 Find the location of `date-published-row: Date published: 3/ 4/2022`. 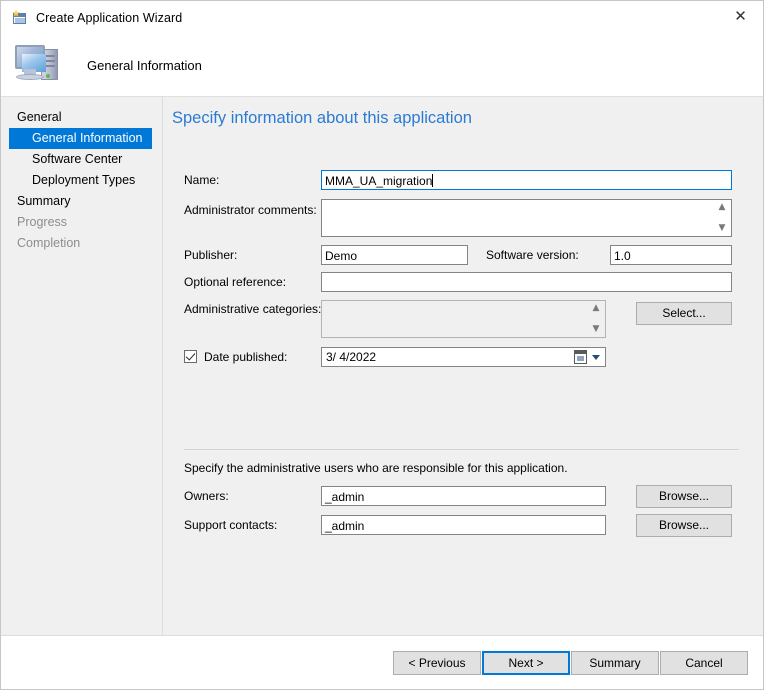

date-published-row: Date published: 3/ 4/2022 is located at coordinates (463, 361).